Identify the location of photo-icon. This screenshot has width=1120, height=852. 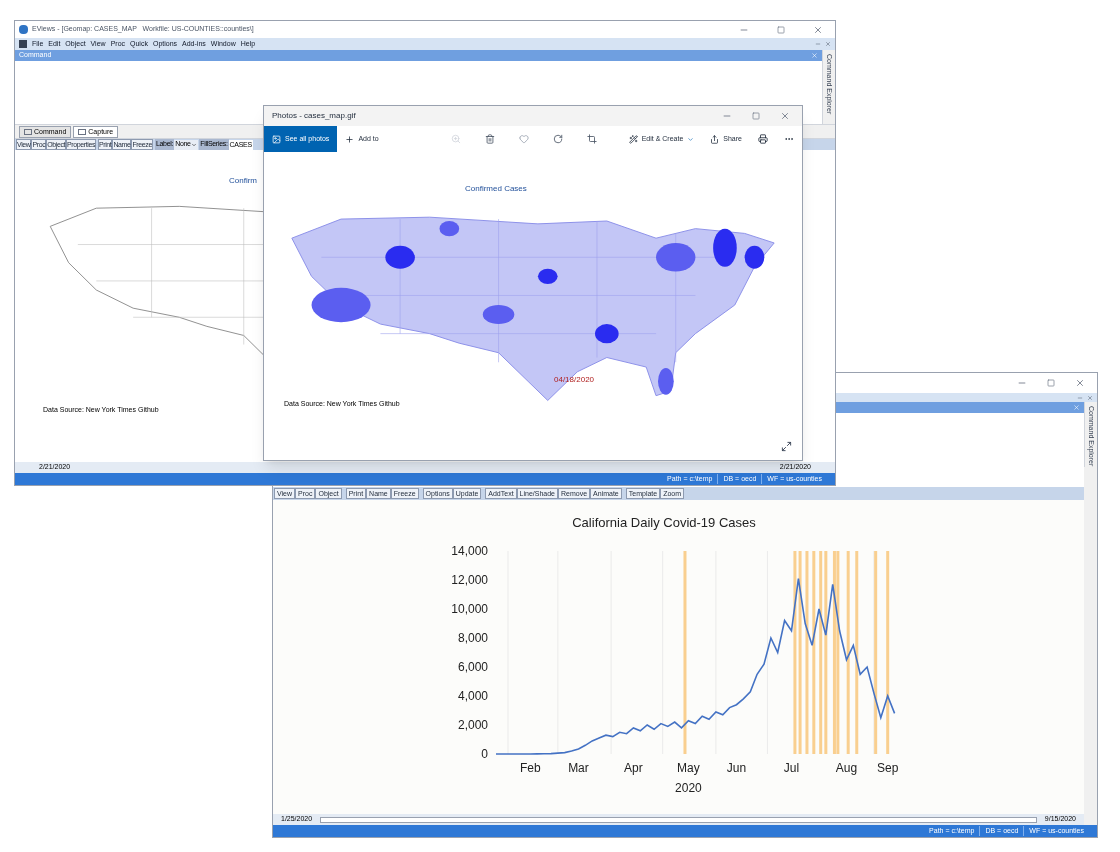
(276, 139).